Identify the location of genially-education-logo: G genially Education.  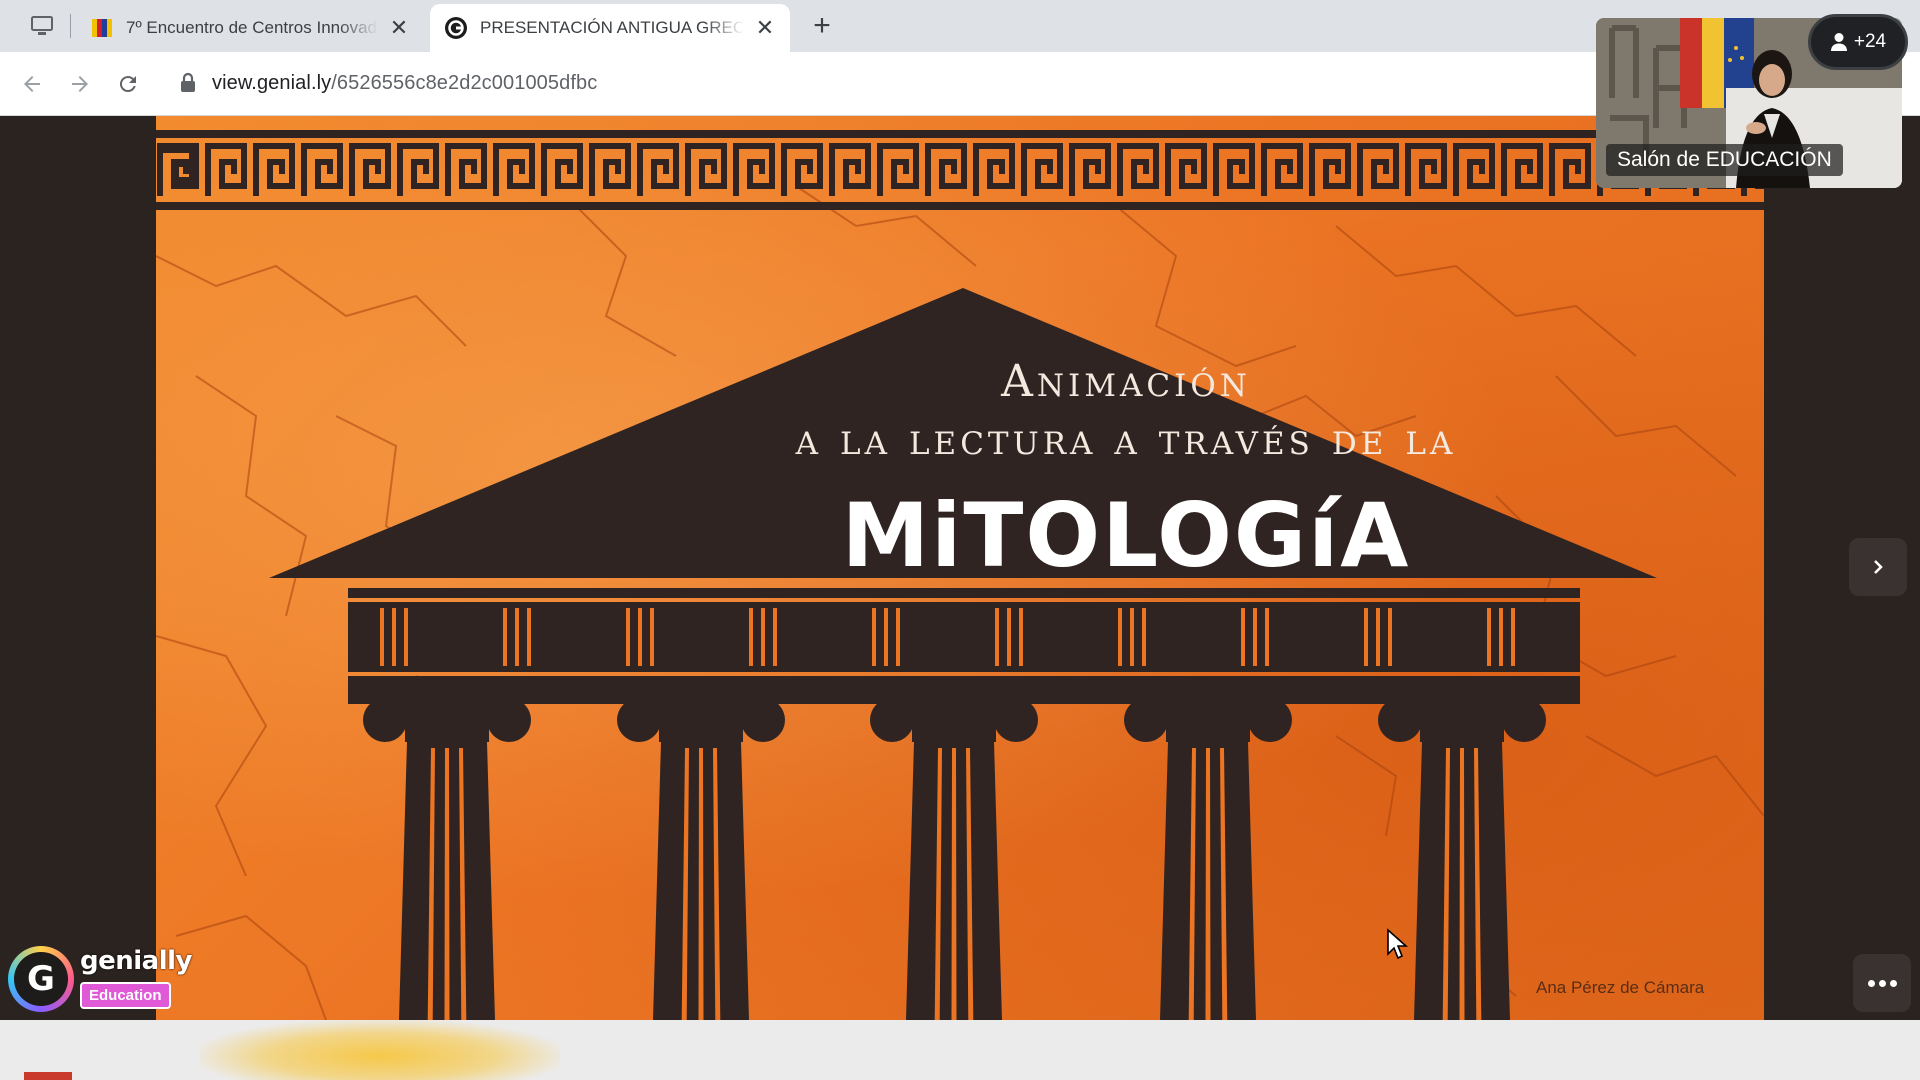
(100, 979).